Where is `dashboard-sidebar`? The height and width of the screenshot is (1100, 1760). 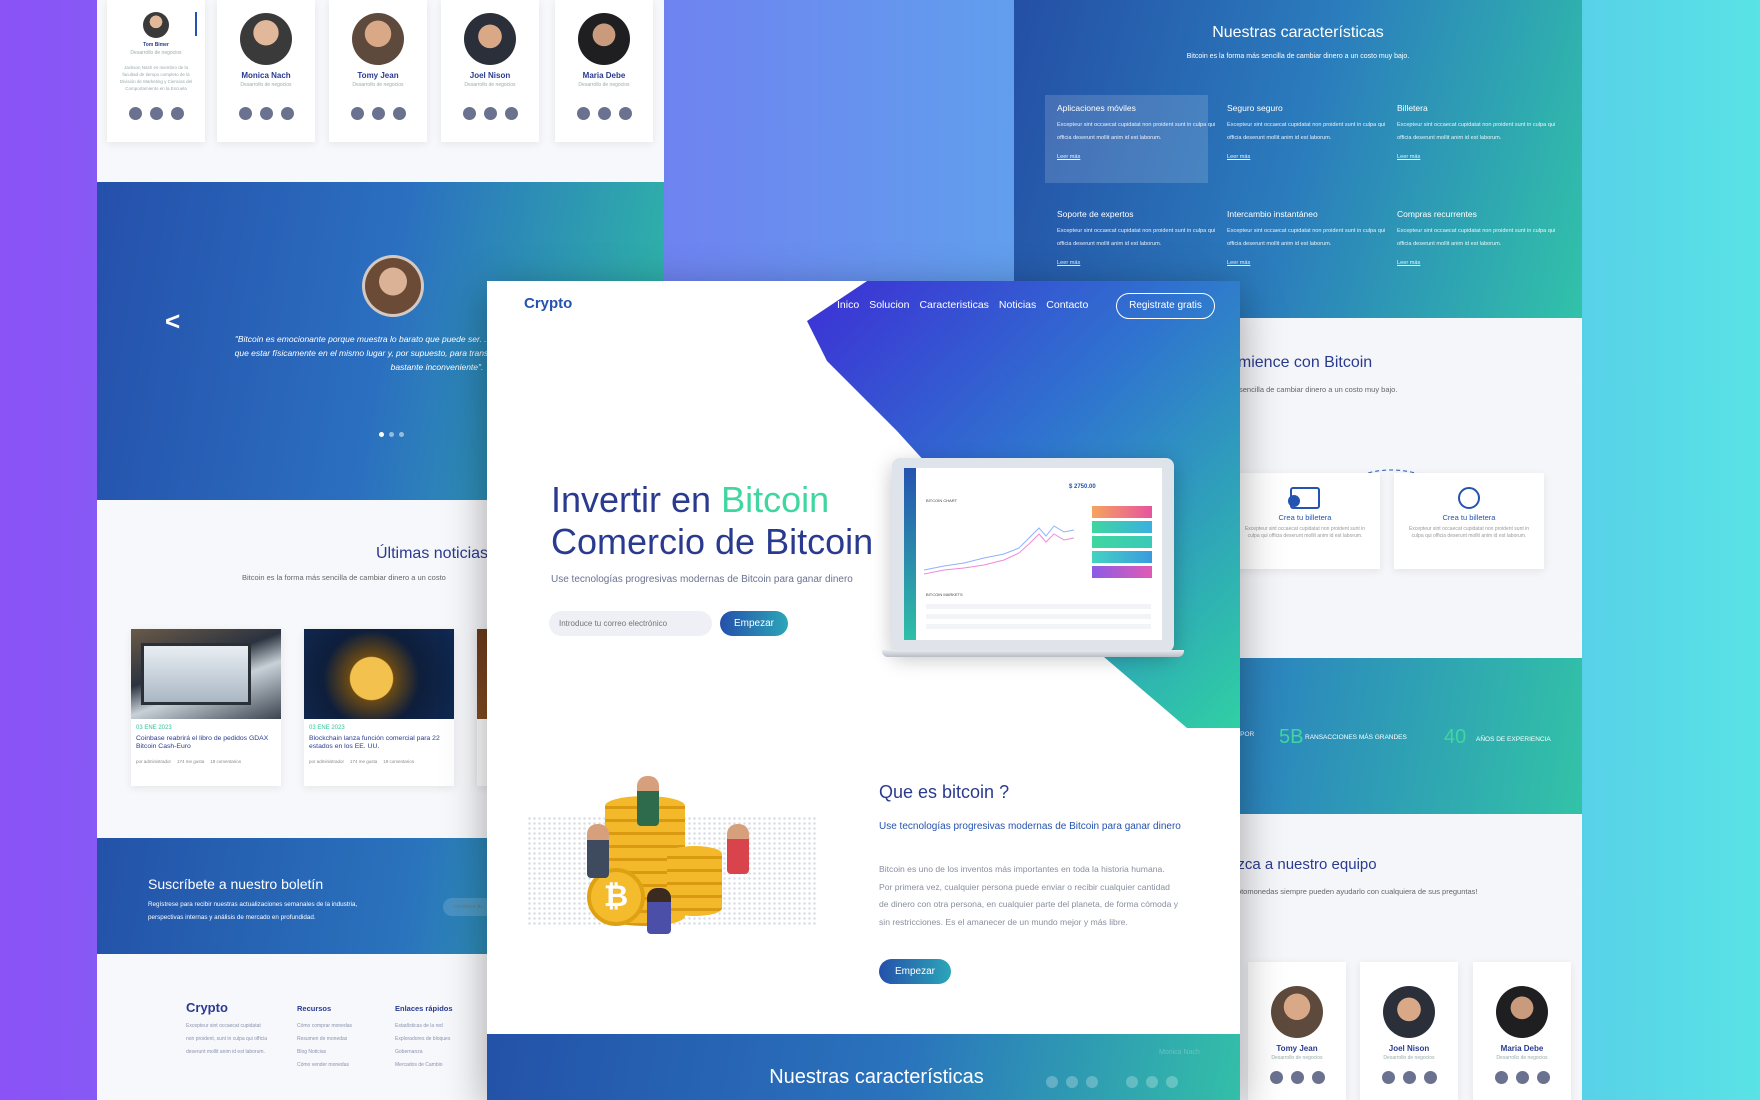
dashboard-sidebar is located at coordinates (910, 554).